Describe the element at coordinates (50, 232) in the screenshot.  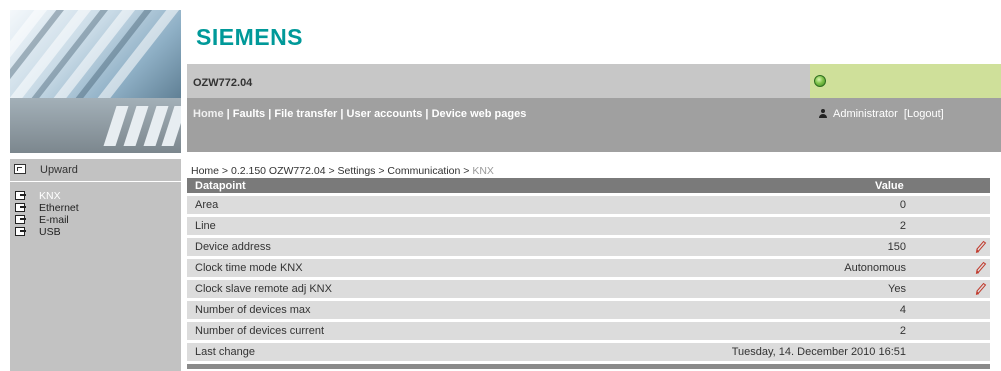
I see `sidebar-item-label: USB` at that location.